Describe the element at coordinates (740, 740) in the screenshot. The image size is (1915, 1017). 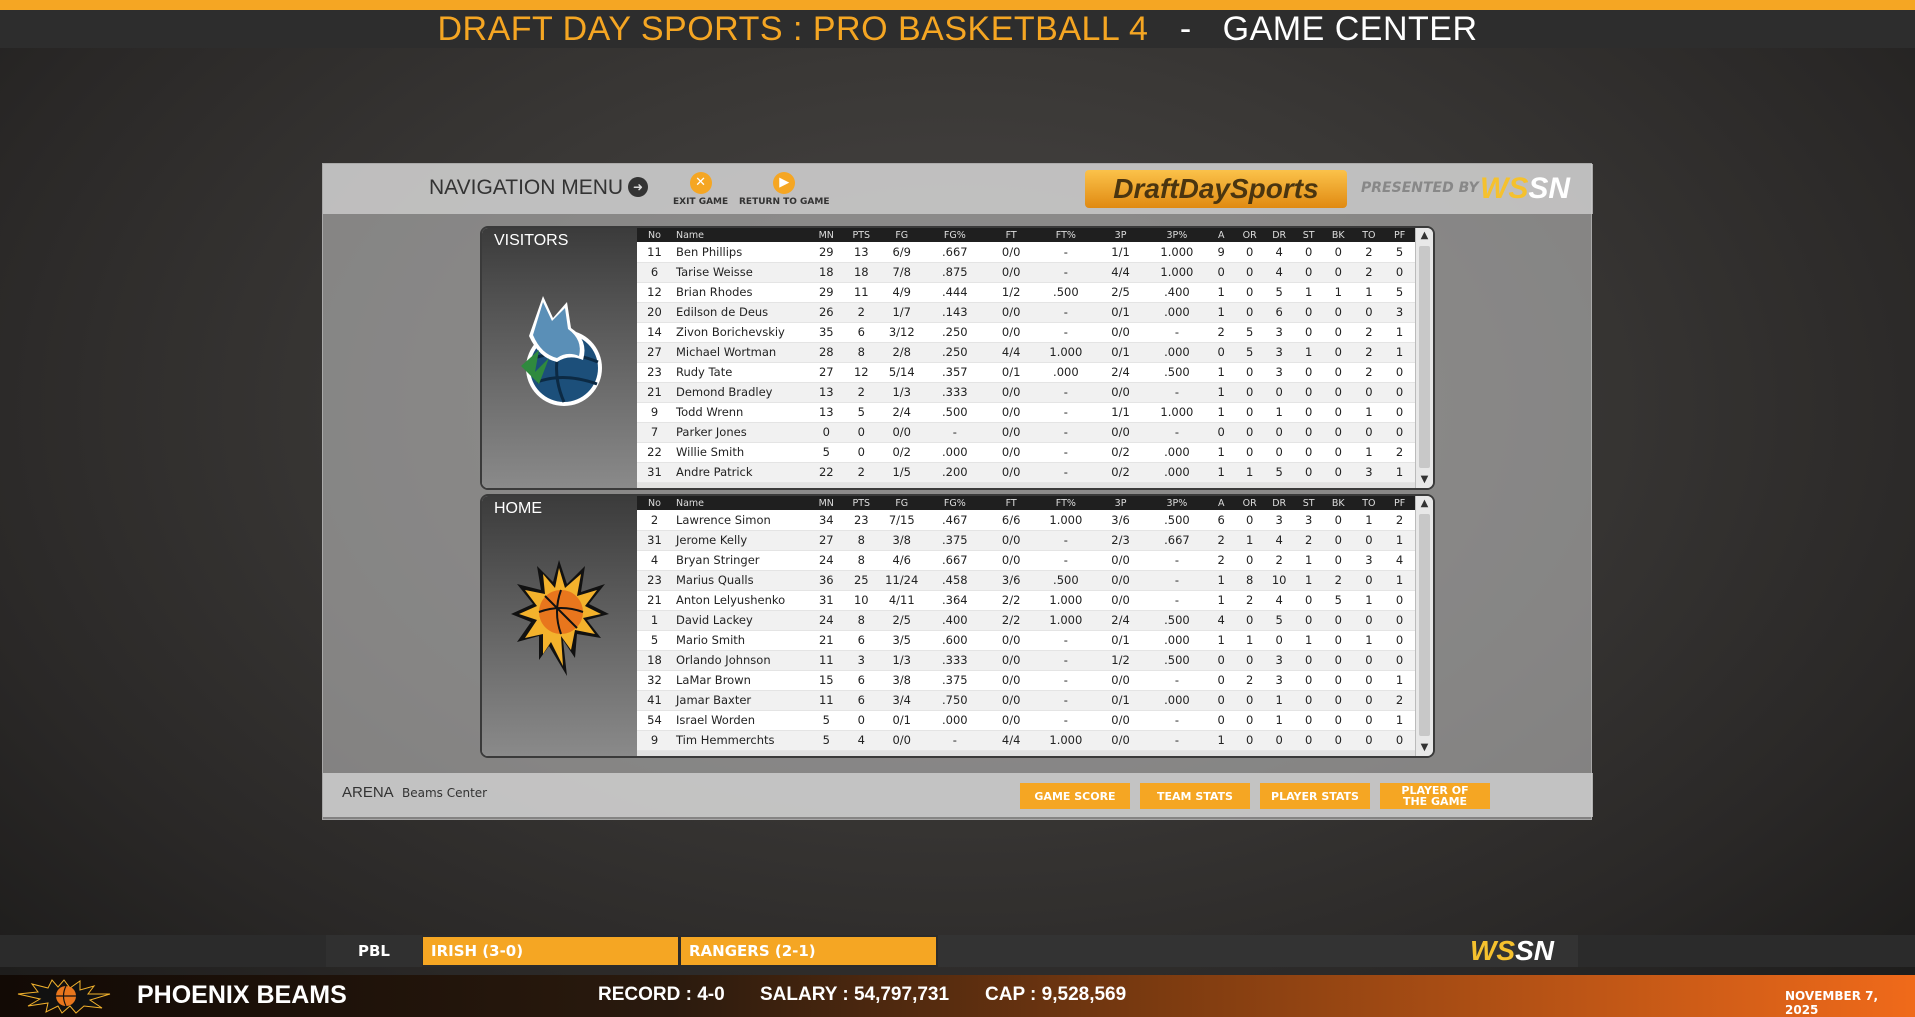
I see `player-name: Tim Hemmerchts` at that location.